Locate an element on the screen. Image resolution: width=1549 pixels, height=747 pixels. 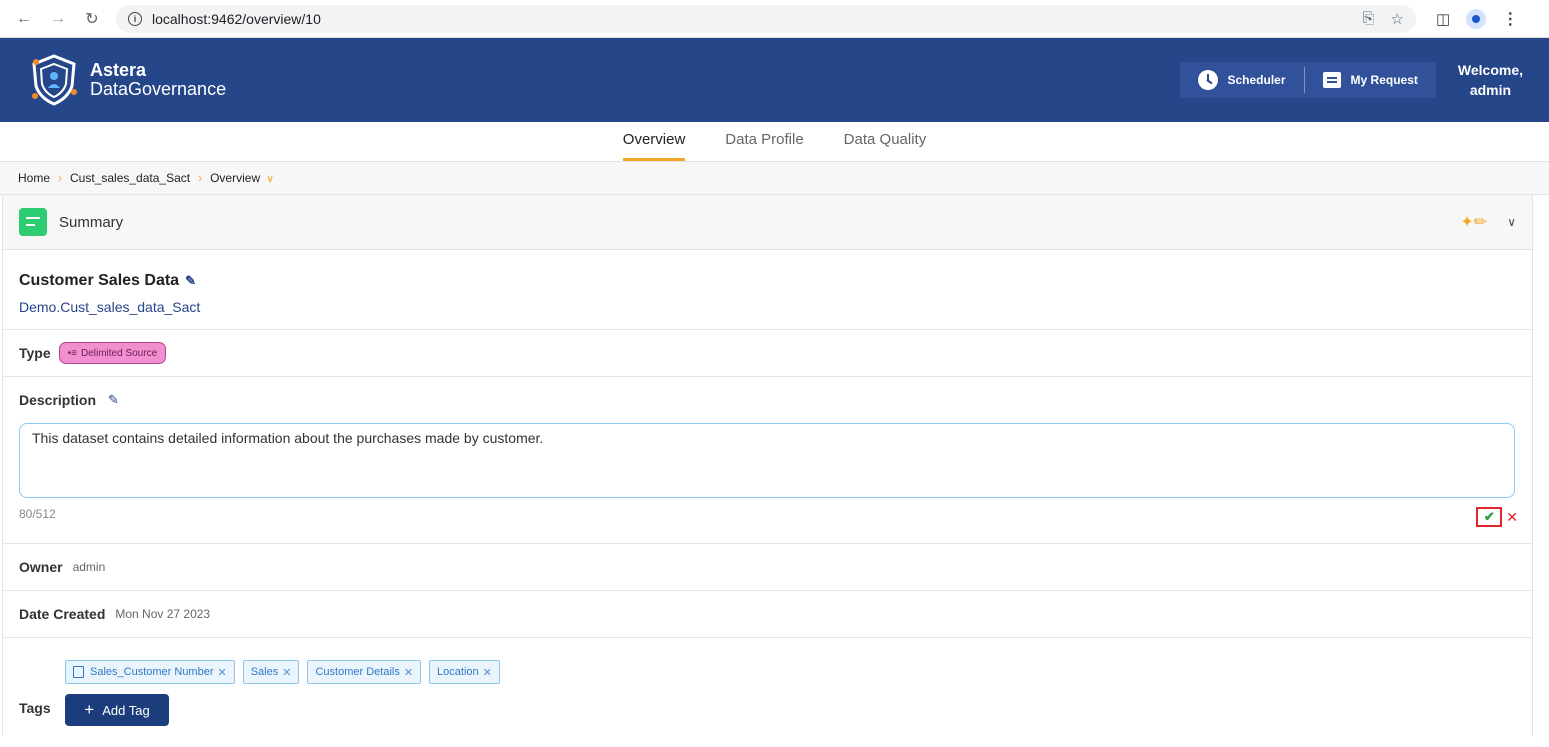
dataset-path: Demo.Cust_sales_data_Sact is located at coordinates (110, 307).